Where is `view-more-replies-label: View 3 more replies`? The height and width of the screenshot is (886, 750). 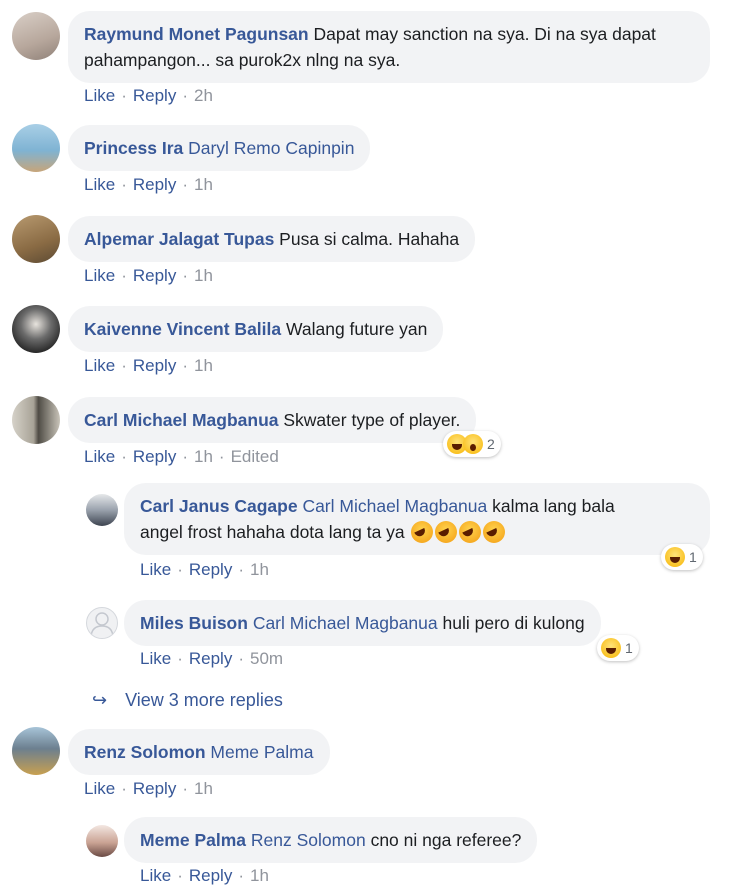
view-more-replies-label: View 3 more replies is located at coordinates (204, 700).